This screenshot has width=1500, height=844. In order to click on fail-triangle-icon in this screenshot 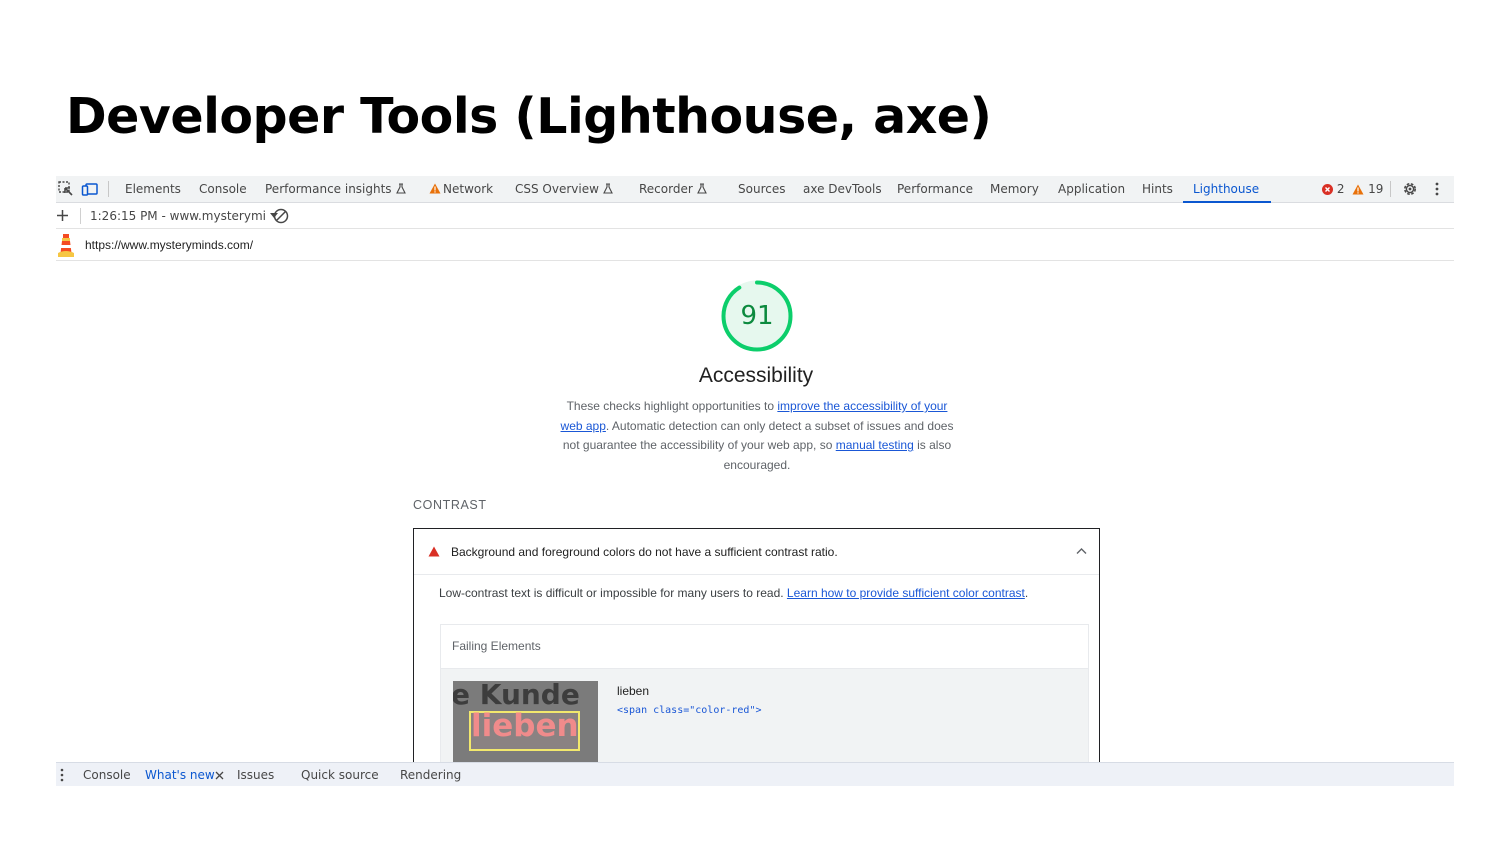, I will do `click(434, 551)`.